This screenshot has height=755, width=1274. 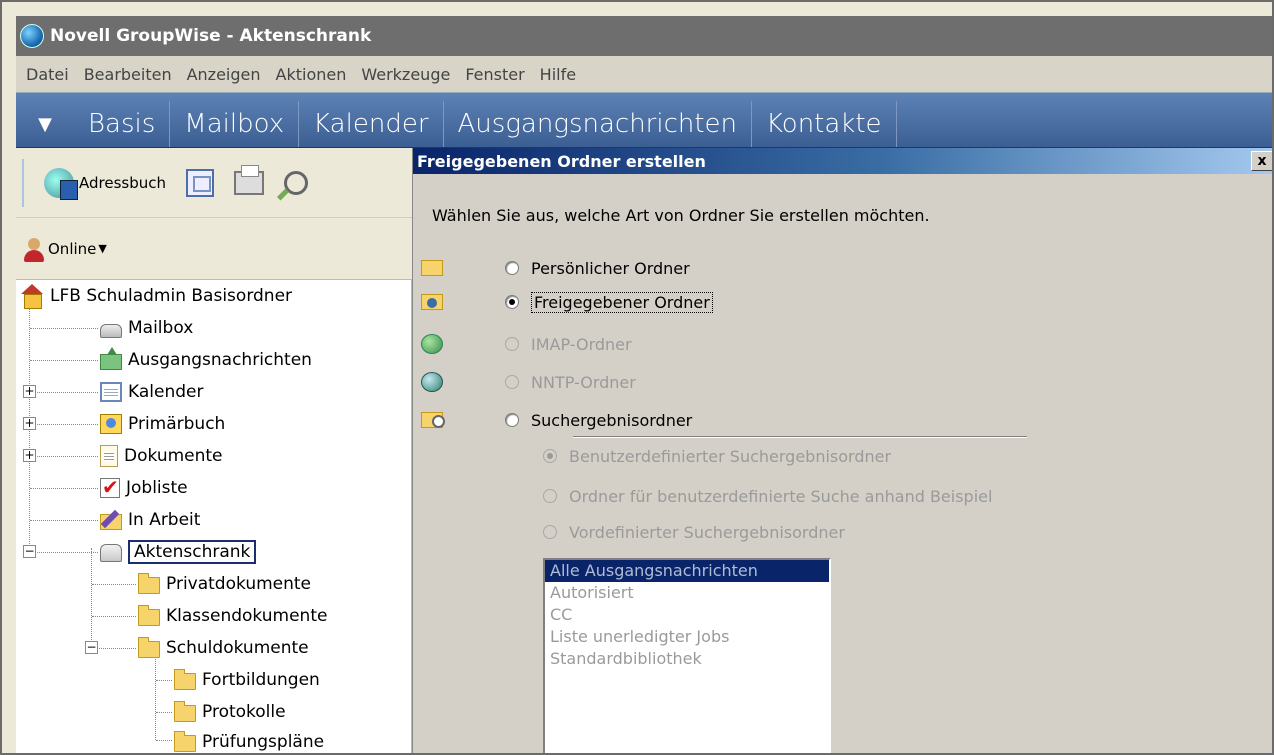 I want to click on document-icon, so click(x=109, y=456).